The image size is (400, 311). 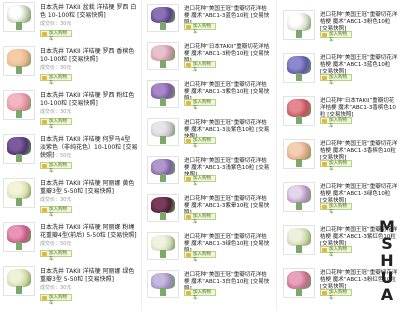 What do you see at coordinates (359, 151) in the screenshot?
I see `product-title-link: 进口花种“美国王冠”重瓣切花洋桔梗 魔术“ABC1-3香槟色10粒 [交易快照]` at bounding box center [359, 151].